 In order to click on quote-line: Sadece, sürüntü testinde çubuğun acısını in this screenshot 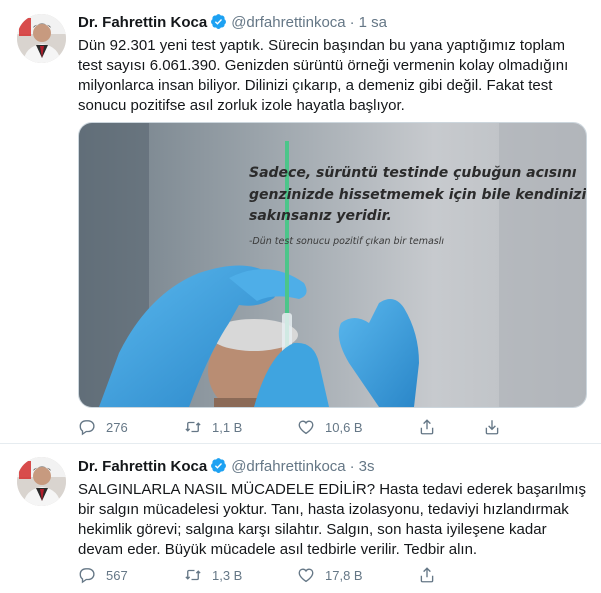, I will do `click(413, 173)`.